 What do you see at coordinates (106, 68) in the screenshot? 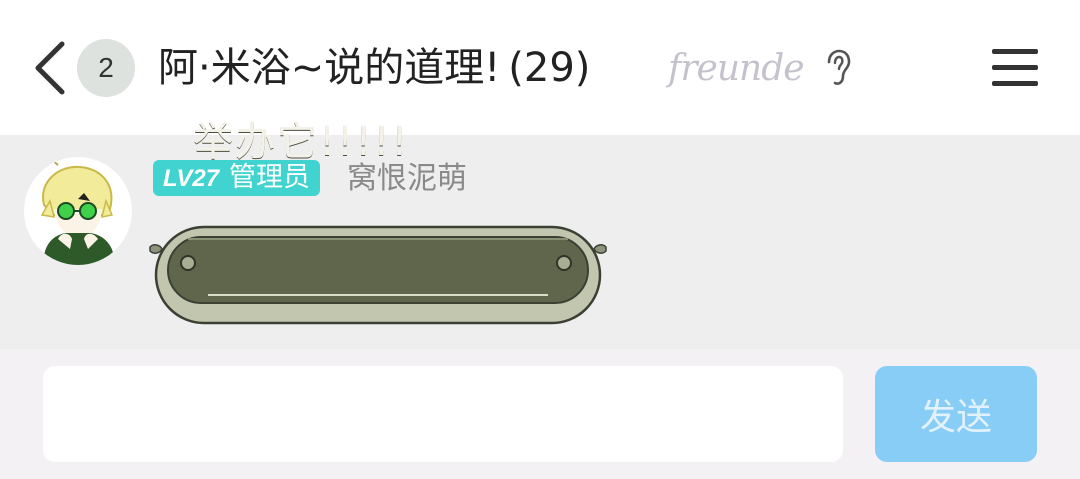
I see `unread-count-badge: 2` at bounding box center [106, 68].